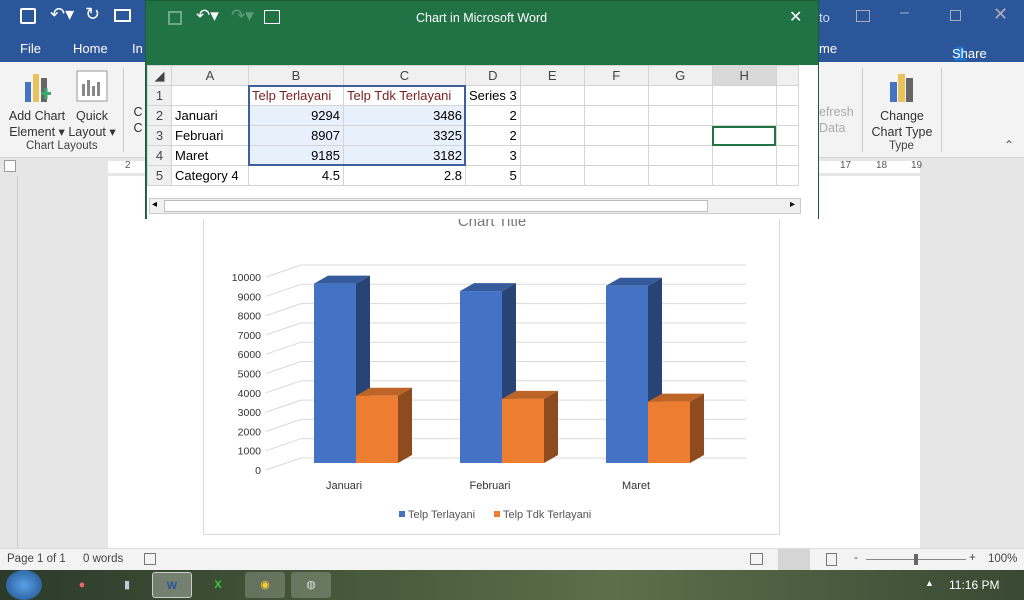  What do you see at coordinates (490, 486) in the screenshot?
I see `x-tick-label: Februari` at bounding box center [490, 486].